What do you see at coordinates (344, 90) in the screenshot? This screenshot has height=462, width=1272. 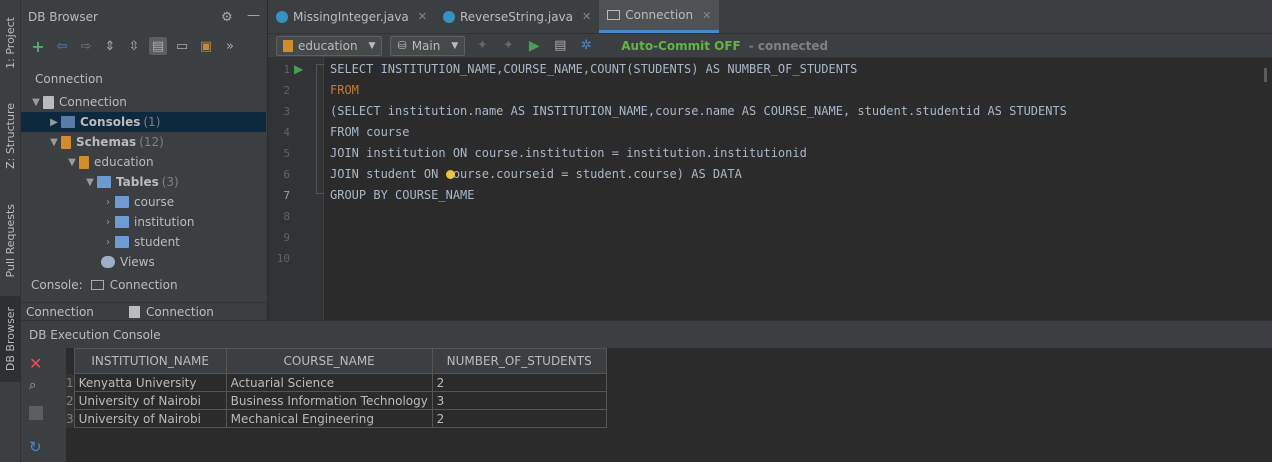 I see `code-line-2: FROM` at bounding box center [344, 90].